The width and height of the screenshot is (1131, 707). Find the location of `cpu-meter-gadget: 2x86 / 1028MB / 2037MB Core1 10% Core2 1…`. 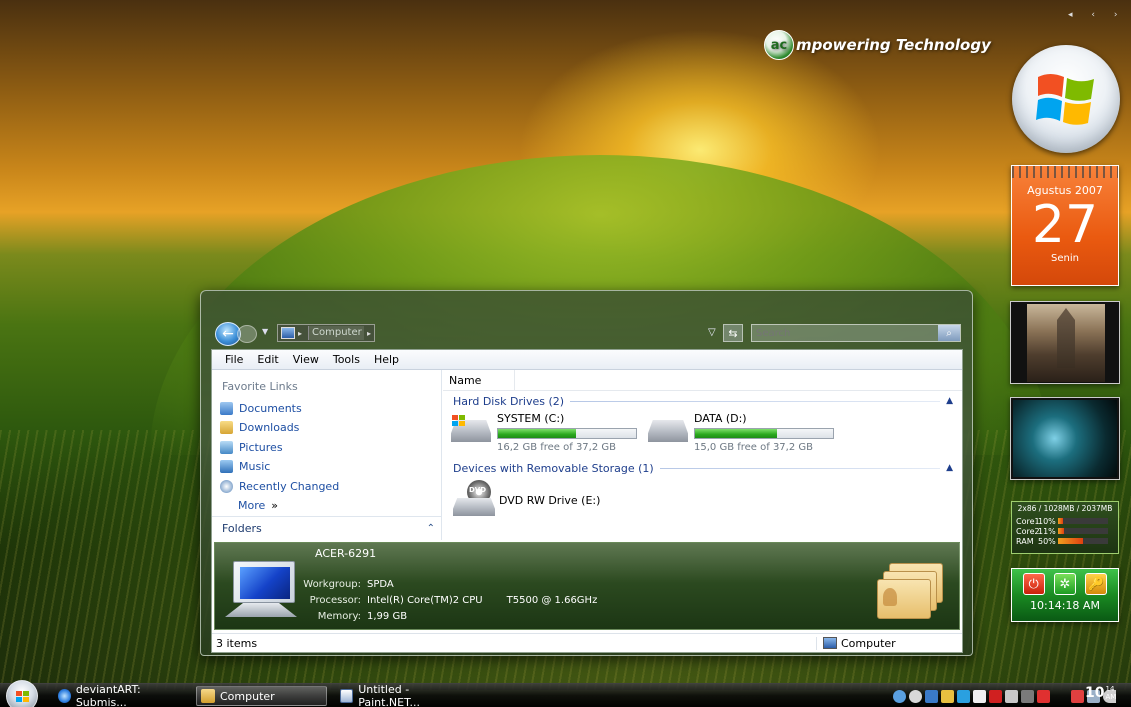

cpu-meter-gadget: 2x86 / 1028MB / 2037MB Core1 10% Core2 1… is located at coordinates (1065, 527).